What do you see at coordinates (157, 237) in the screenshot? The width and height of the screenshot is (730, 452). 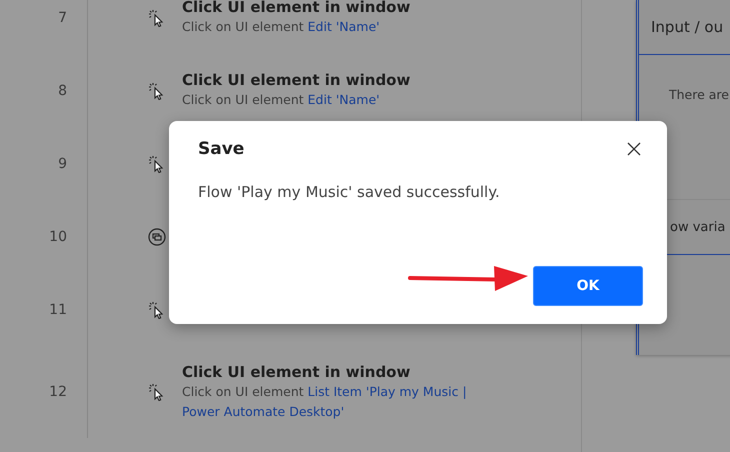 I see `subflow-icon` at bounding box center [157, 237].